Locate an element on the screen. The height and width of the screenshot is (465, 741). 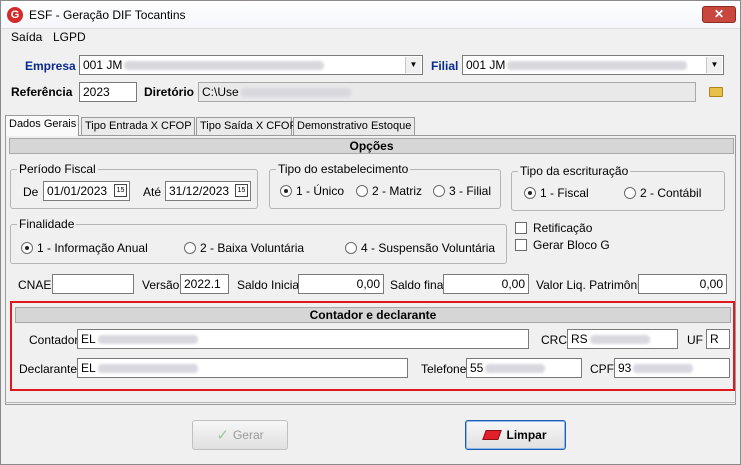
tab-demonstrativo-estoque: Demonstrativo Estoque is located at coordinates (354, 126).